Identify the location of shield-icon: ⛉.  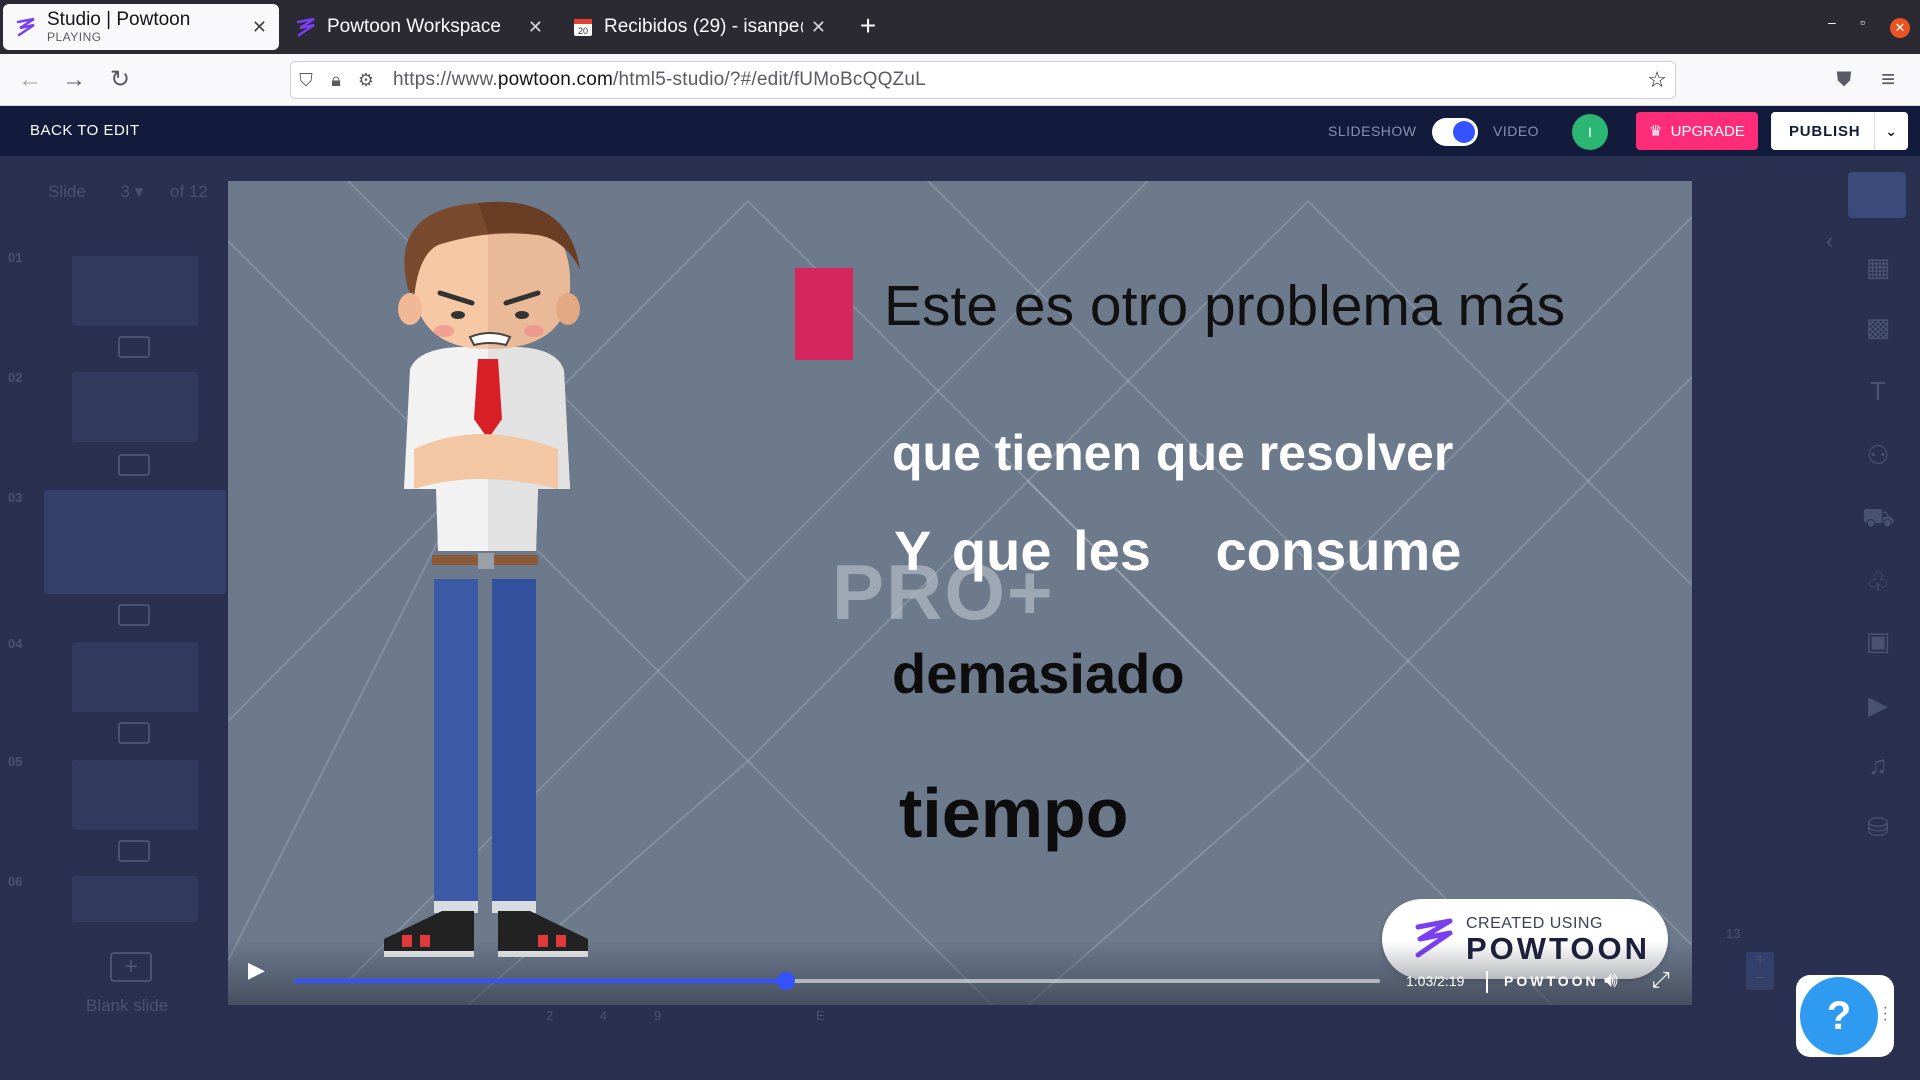
(306, 80).